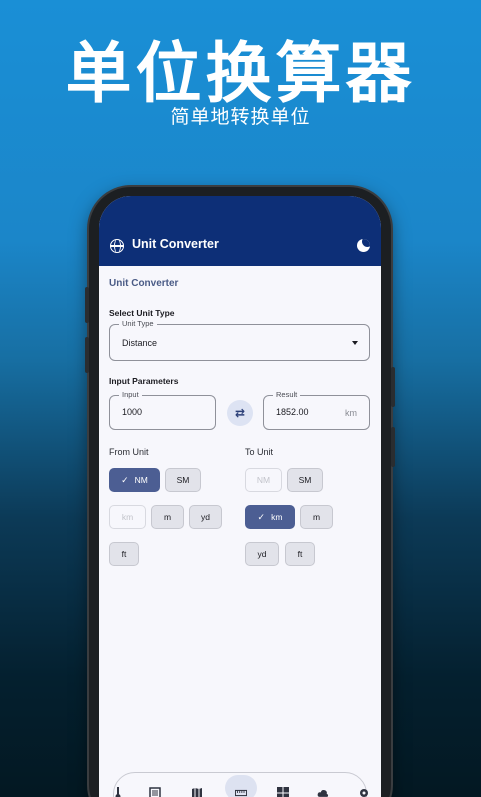 Image resolution: width=481 pixels, height=797 pixels. Describe the element at coordinates (118, 792) in the screenshot. I see `thermometer-icon` at that location.